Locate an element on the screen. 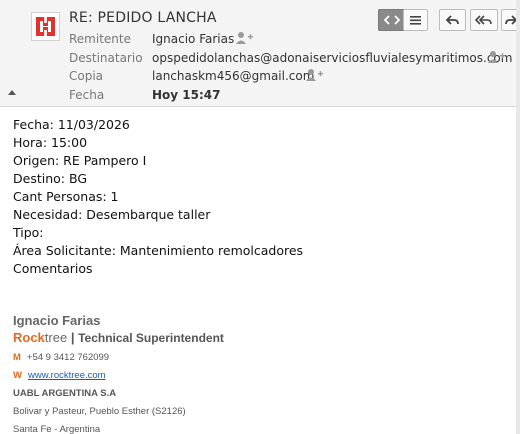 This screenshot has width=520, height=434. reply-all-button is located at coordinates (484, 20).